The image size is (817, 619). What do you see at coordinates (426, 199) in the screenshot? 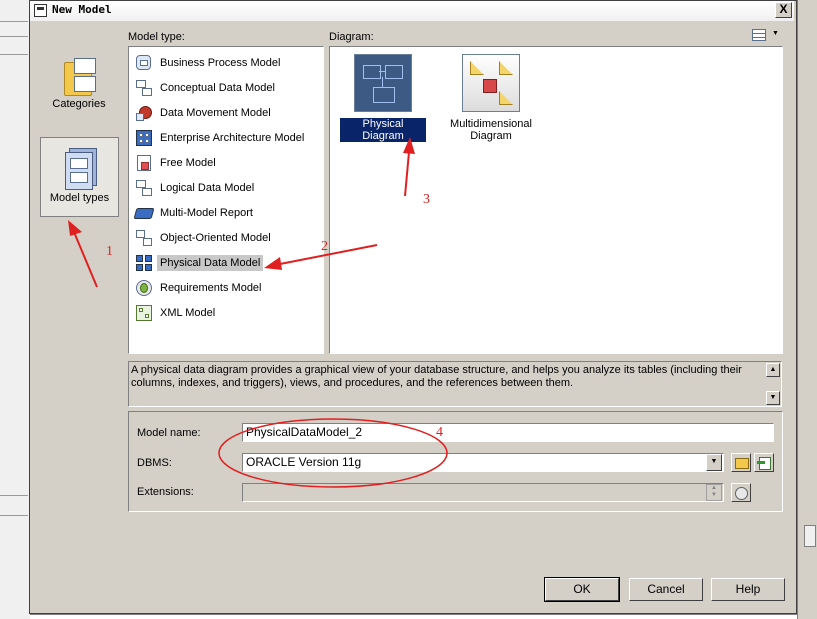
I see `annotation-number-3: 3` at bounding box center [426, 199].